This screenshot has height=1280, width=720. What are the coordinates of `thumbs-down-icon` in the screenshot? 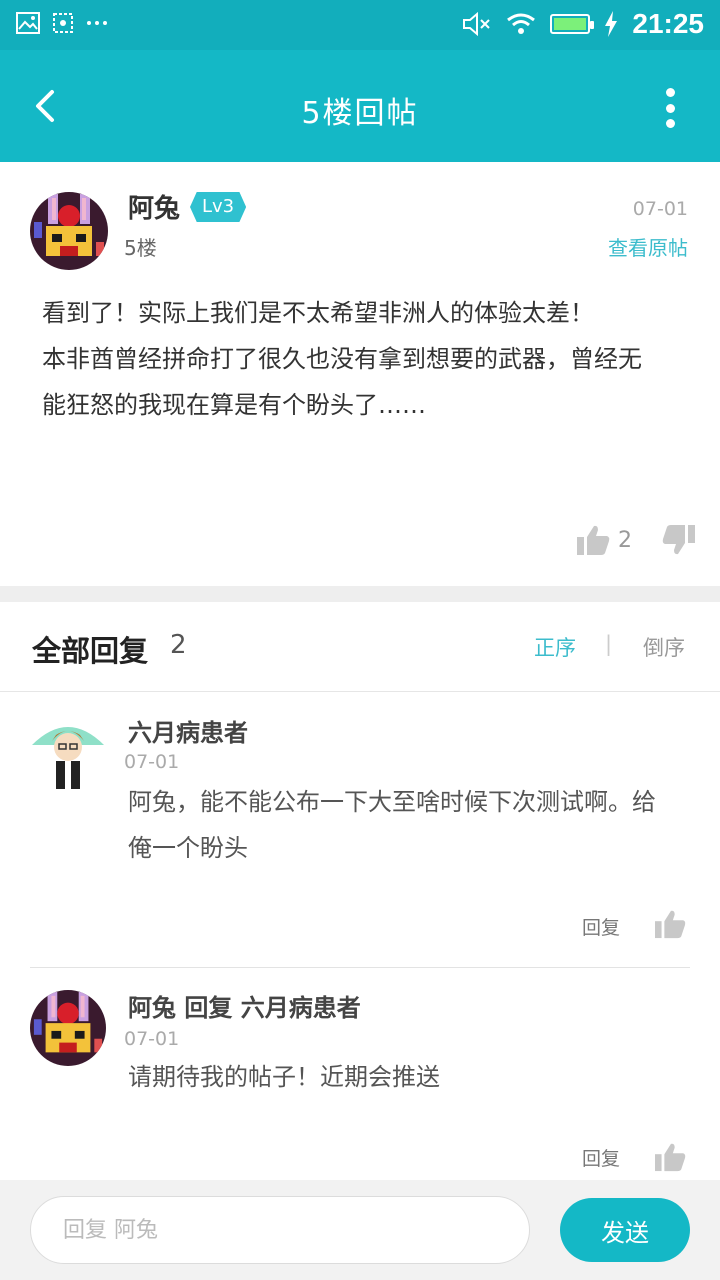 It's located at (679, 540).